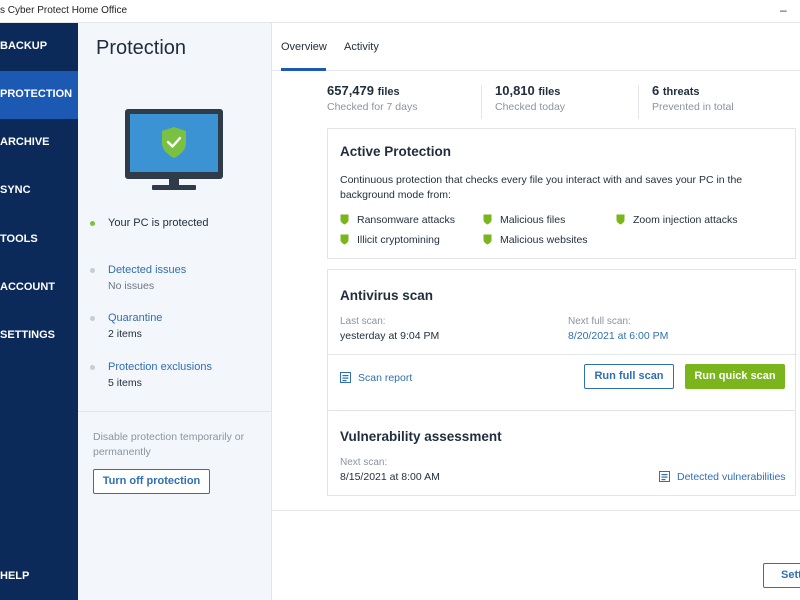  Describe the element at coordinates (390, 336) in the screenshot. I see `last-scan-value: yesterday at 9:04 PM` at that location.